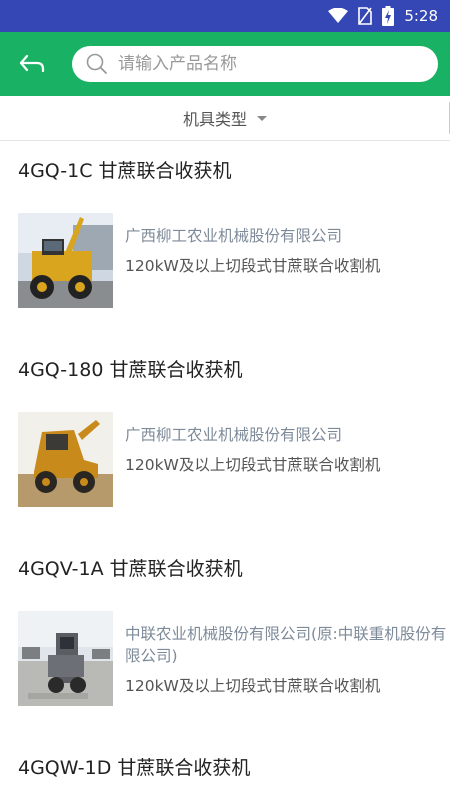 The height and width of the screenshot is (800, 450). What do you see at coordinates (214, 119) in the screenshot?
I see `filter-label: 机具类型` at bounding box center [214, 119].